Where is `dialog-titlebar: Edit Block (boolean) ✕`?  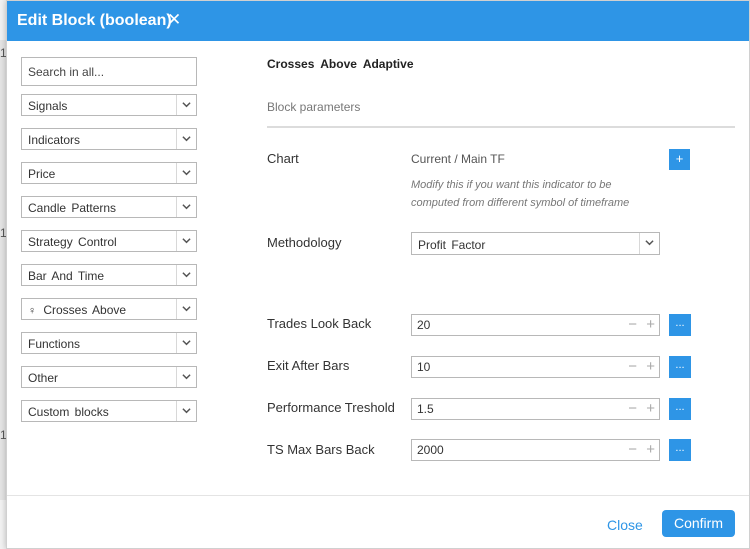 dialog-titlebar: Edit Block (boolean) ✕ is located at coordinates (378, 21).